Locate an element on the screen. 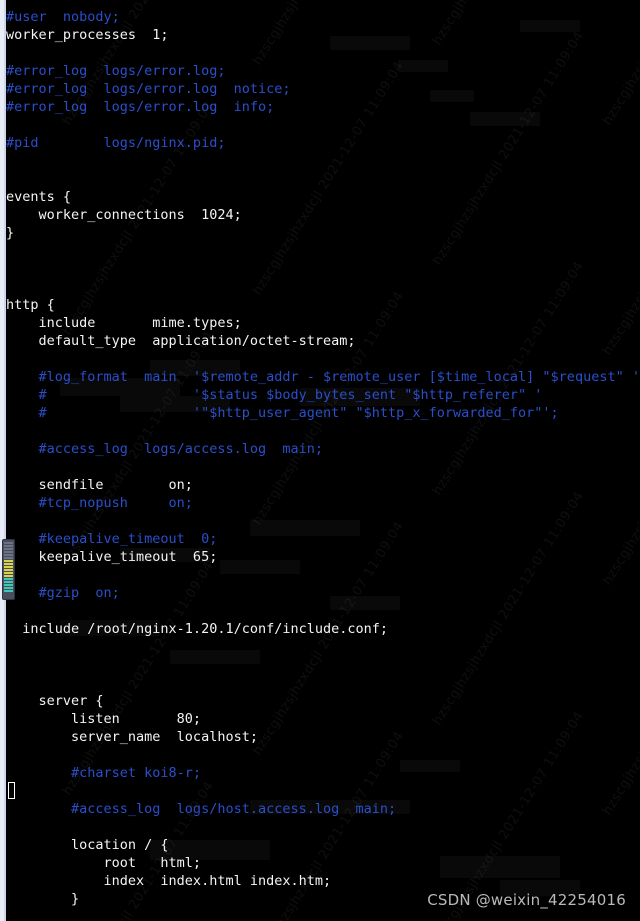  level-meter-widget is located at coordinates (8, 569).